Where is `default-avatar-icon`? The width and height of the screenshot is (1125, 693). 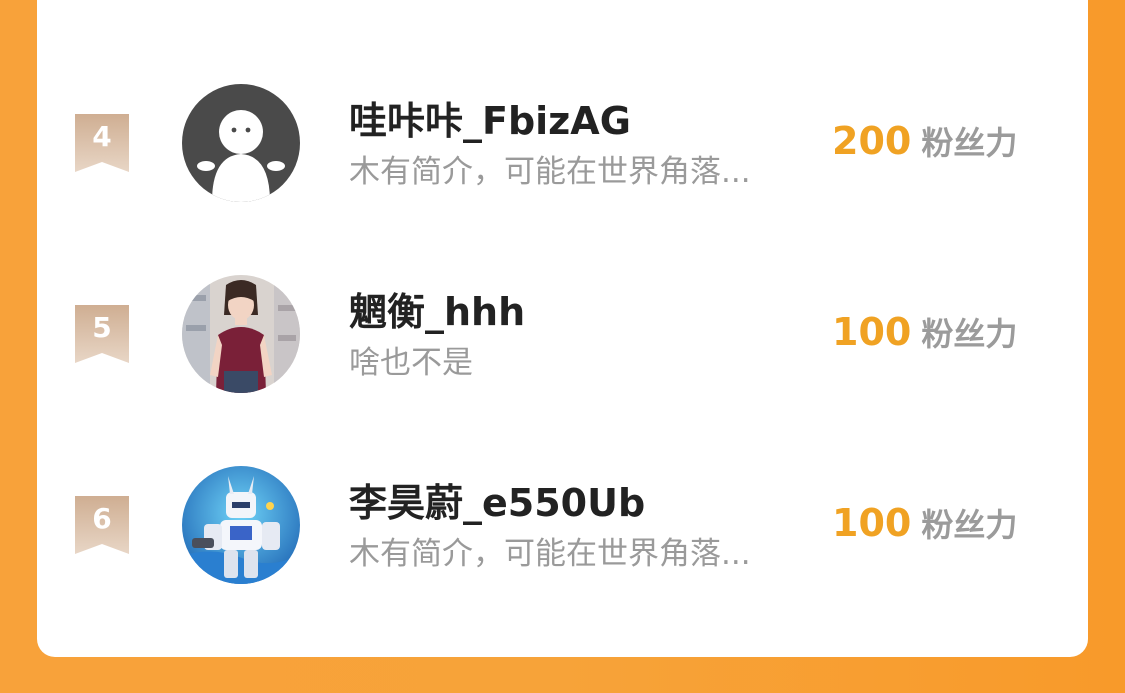
default-avatar-icon is located at coordinates (241, 143).